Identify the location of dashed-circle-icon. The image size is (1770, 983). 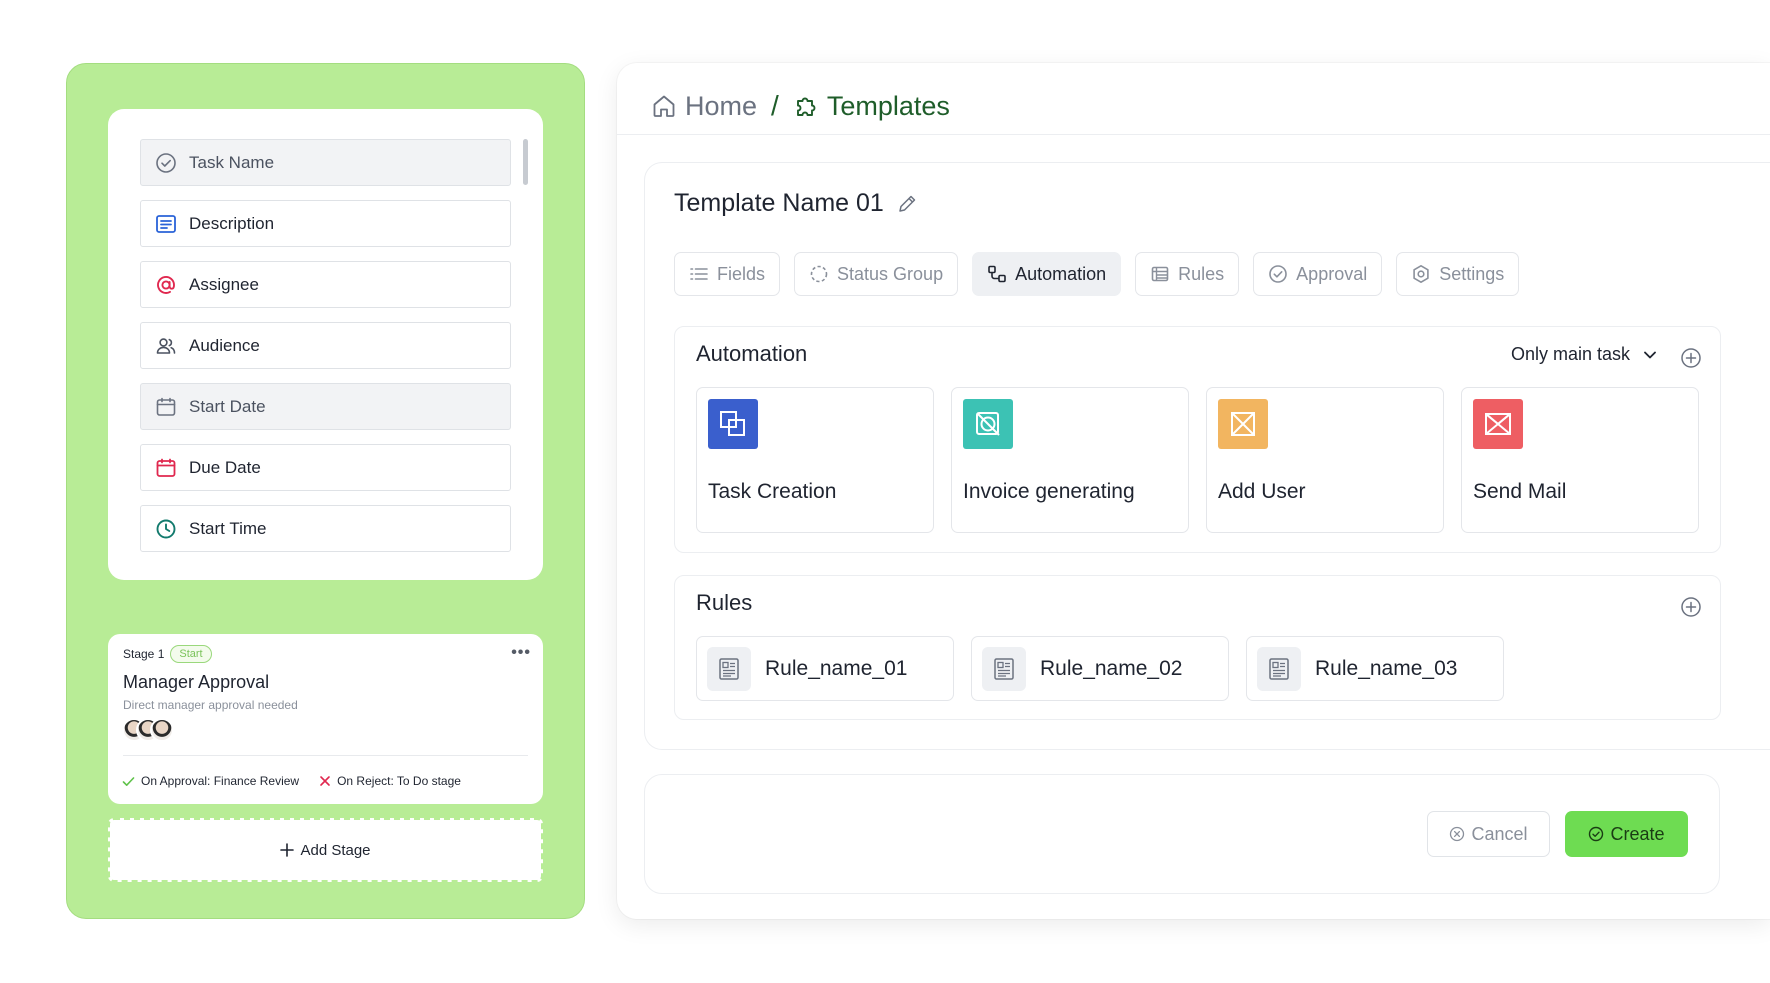
(819, 274).